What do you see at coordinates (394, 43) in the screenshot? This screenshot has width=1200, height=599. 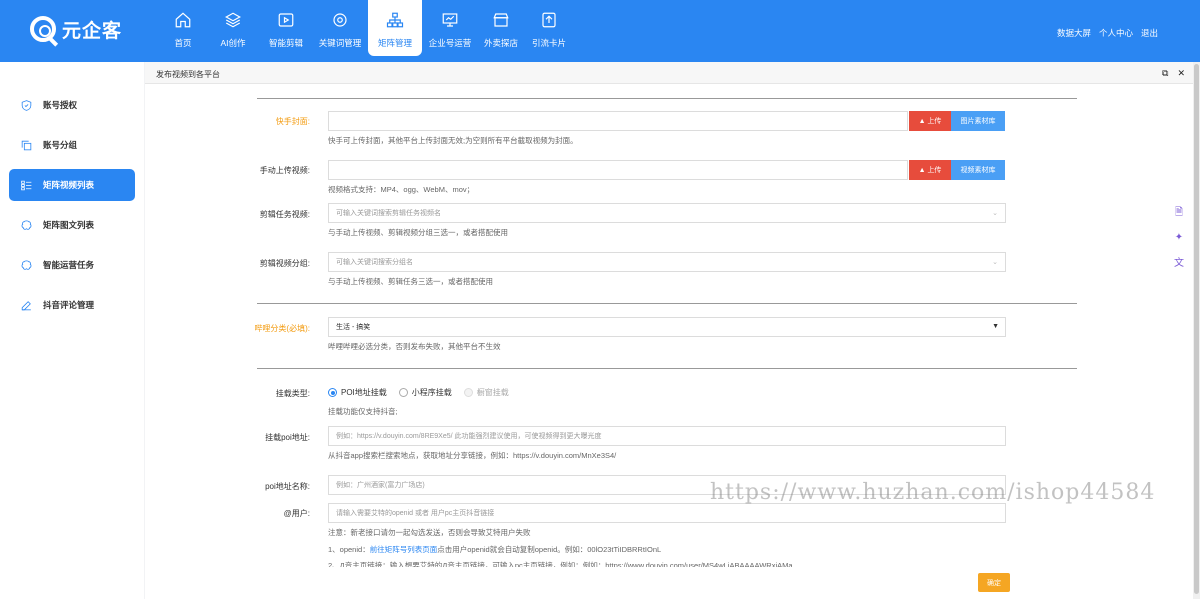 I see `nav-label: 矩阵管理` at bounding box center [394, 43].